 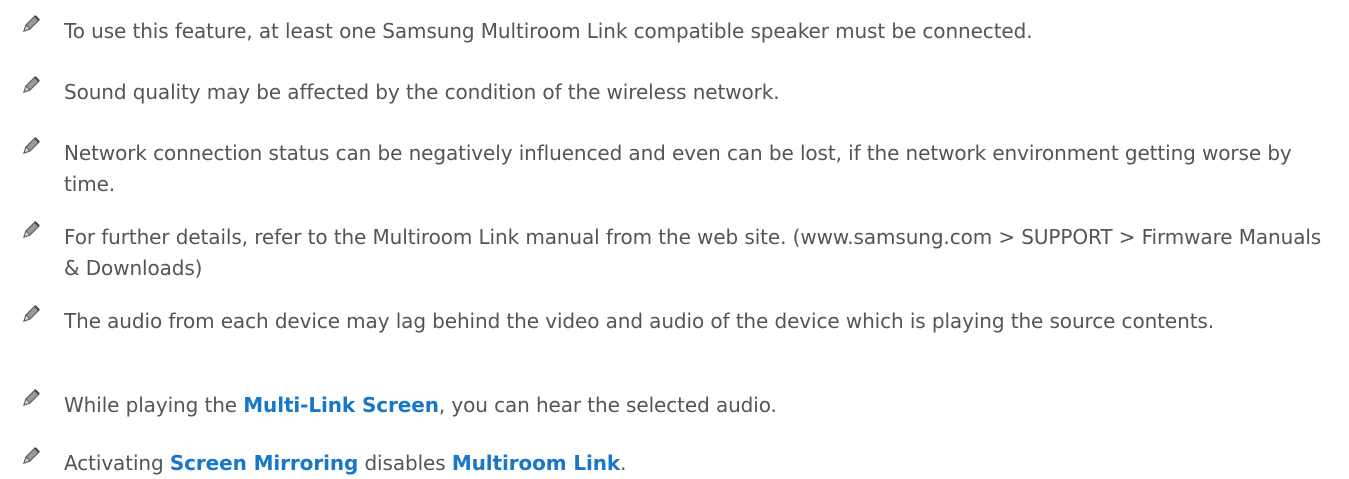 I want to click on highlighted-term: Screen Mirroring, so click(x=264, y=463).